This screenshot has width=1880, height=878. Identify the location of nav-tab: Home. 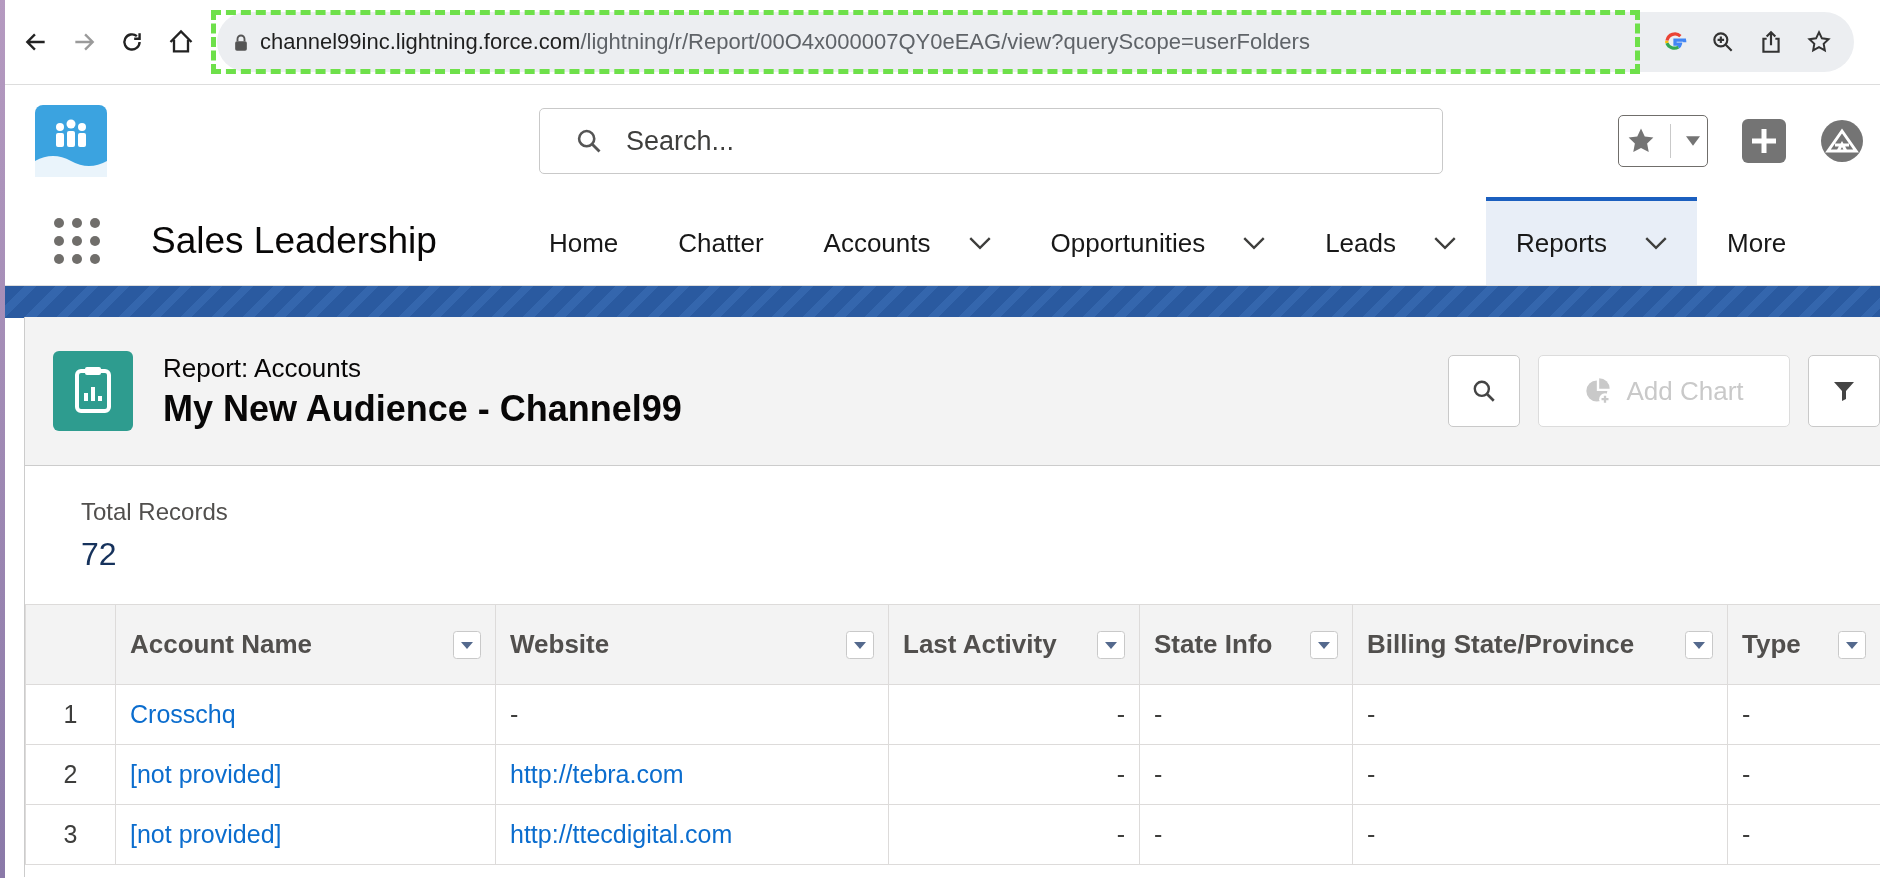
(583, 241).